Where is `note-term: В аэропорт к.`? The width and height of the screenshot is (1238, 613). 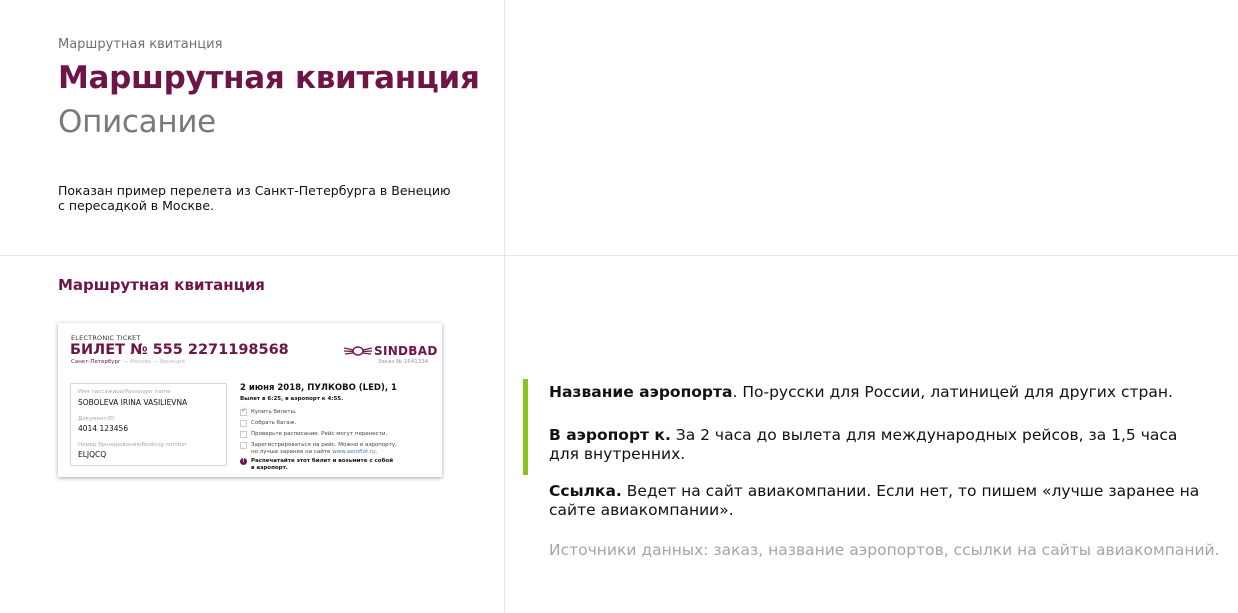
note-term: В аэропорт к. is located at coordinates (610, 435).